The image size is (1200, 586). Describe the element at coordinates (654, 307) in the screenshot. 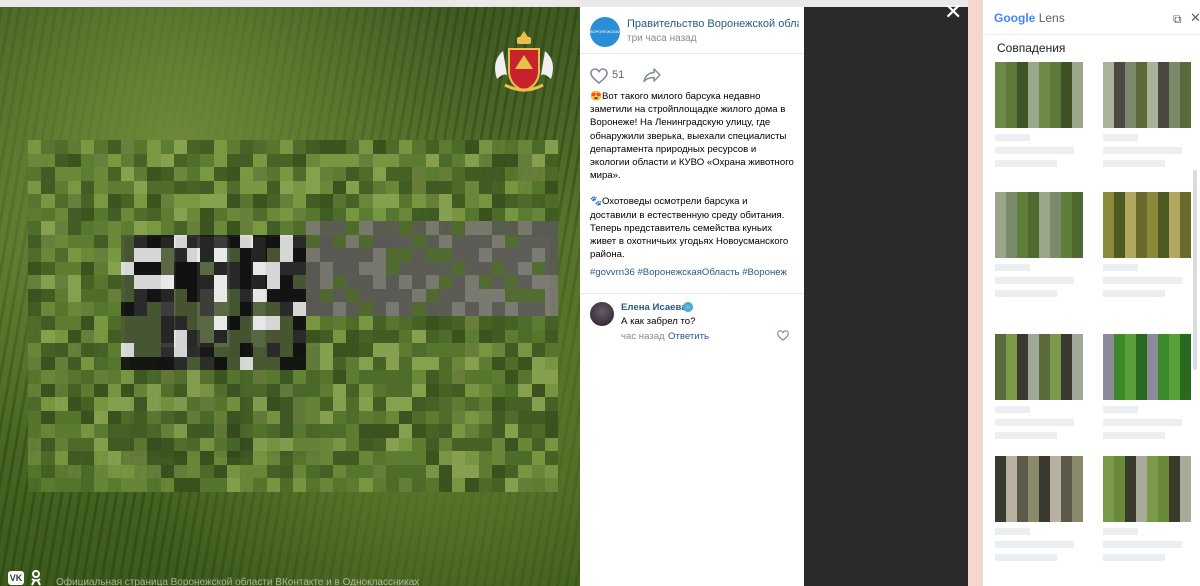

I see `commenter-name: Елена Исаева` at that location.